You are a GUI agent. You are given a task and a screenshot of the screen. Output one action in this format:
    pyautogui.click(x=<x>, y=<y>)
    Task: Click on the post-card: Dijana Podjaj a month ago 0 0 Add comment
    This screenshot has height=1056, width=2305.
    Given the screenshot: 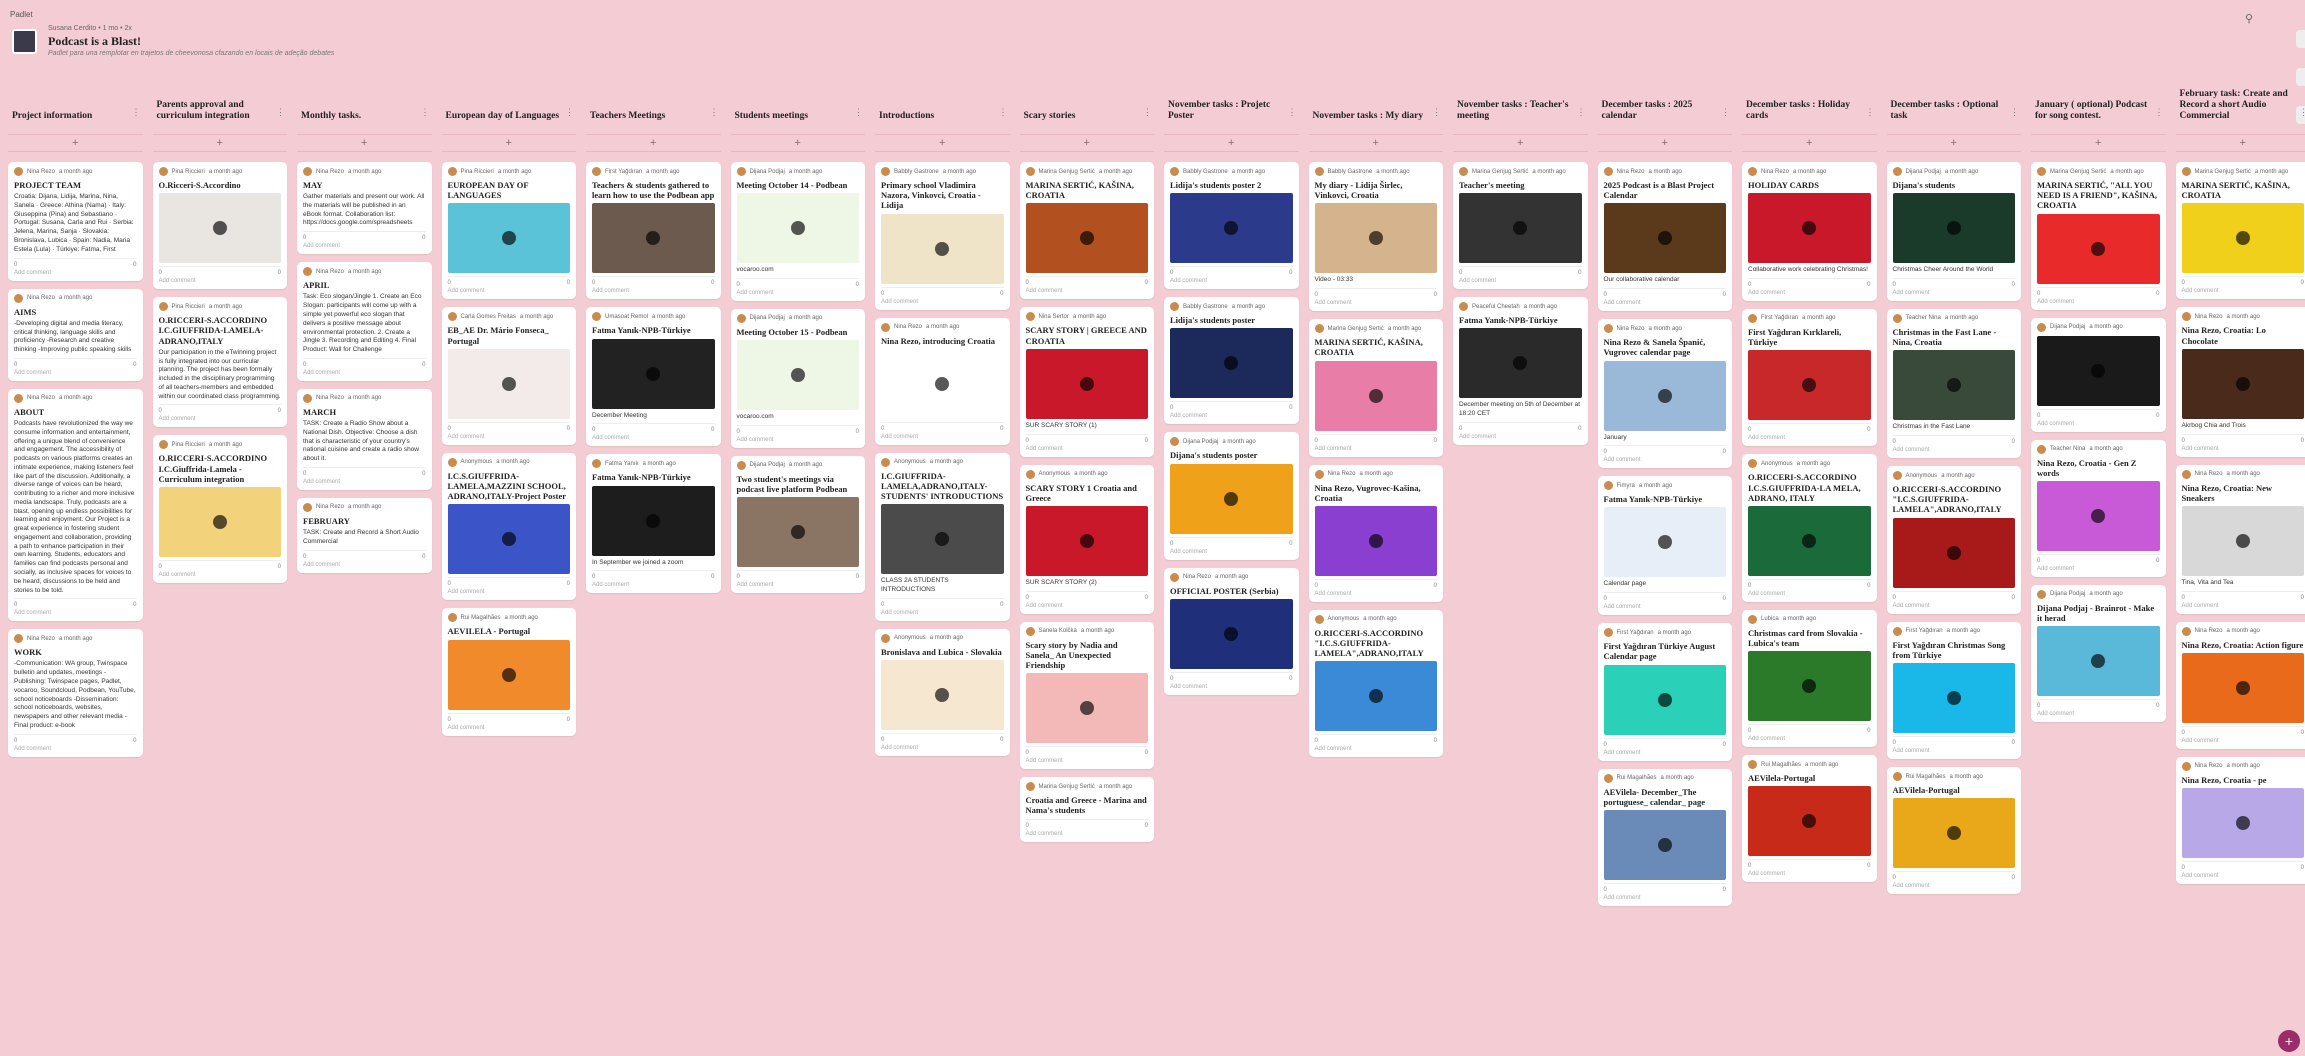 What is the action you would take?
    pyautogui.click(x=2098, y=374)
    